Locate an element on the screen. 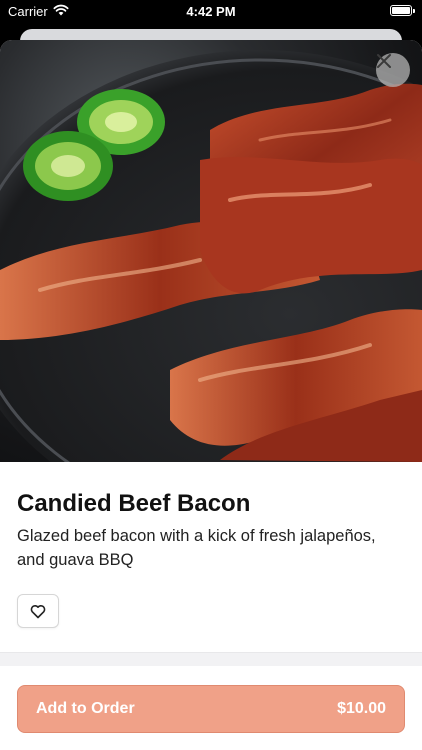 This screenshot has width=422, height=750. footer-divider is located at coordinates (211, 659).